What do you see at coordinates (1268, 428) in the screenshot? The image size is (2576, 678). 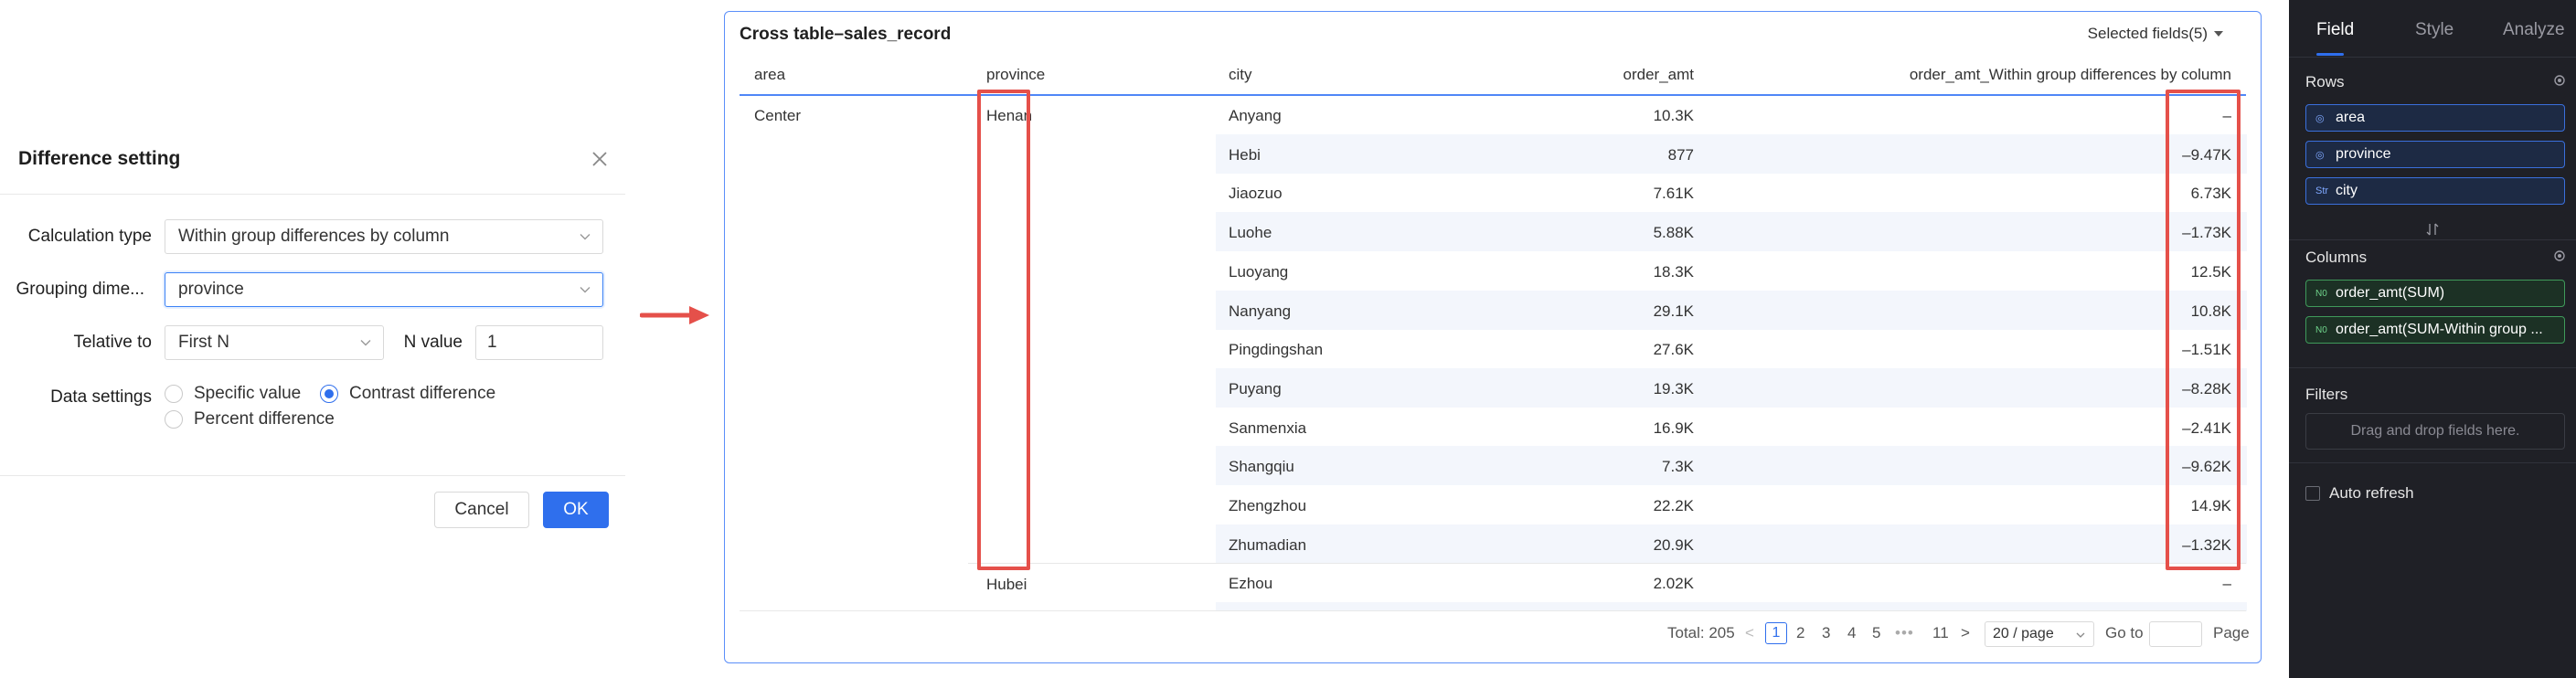 I see `city-cell: Sanmenxia` at bounding box center [1268, 428].